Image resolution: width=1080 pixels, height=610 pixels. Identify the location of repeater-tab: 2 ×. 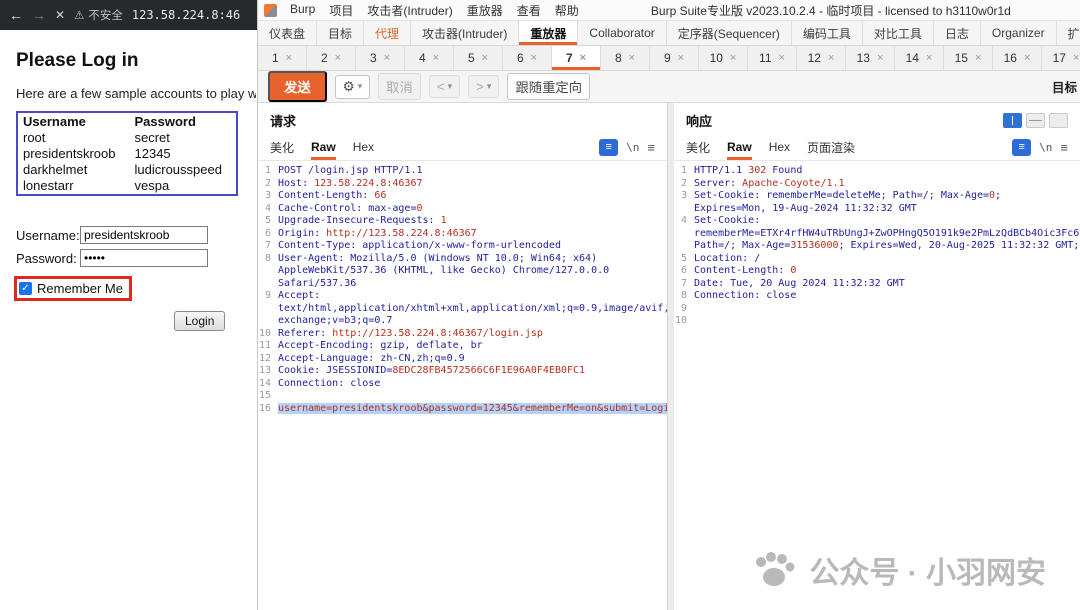
(331, 58).